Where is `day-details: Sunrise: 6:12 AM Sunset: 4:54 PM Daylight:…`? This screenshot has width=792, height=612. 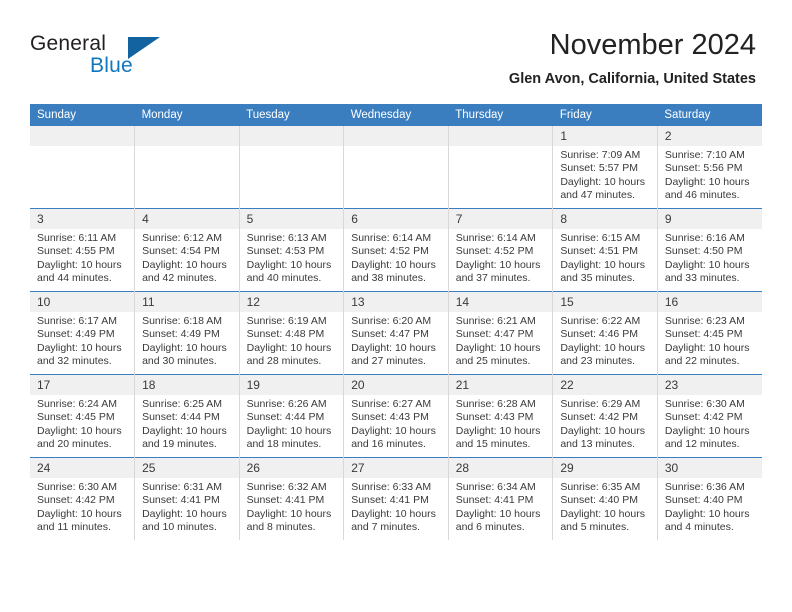
day-details: Sunrise: 6:12 AM Sunset: 4:54 PM Daylight:… is located at coordinates (186, 257).